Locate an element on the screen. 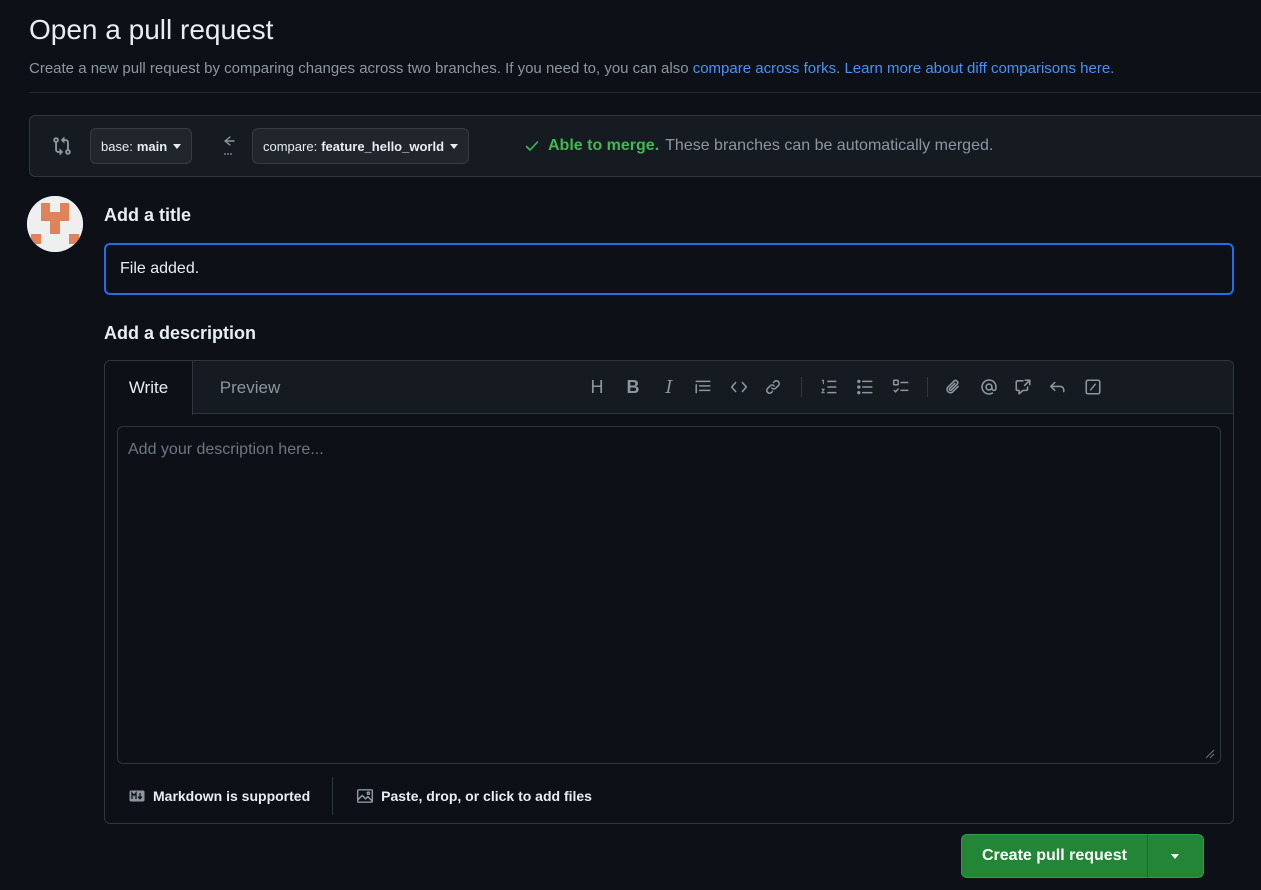 This screenshot has width=1261, height=890. quote-button is located at coordinates (703, 387).